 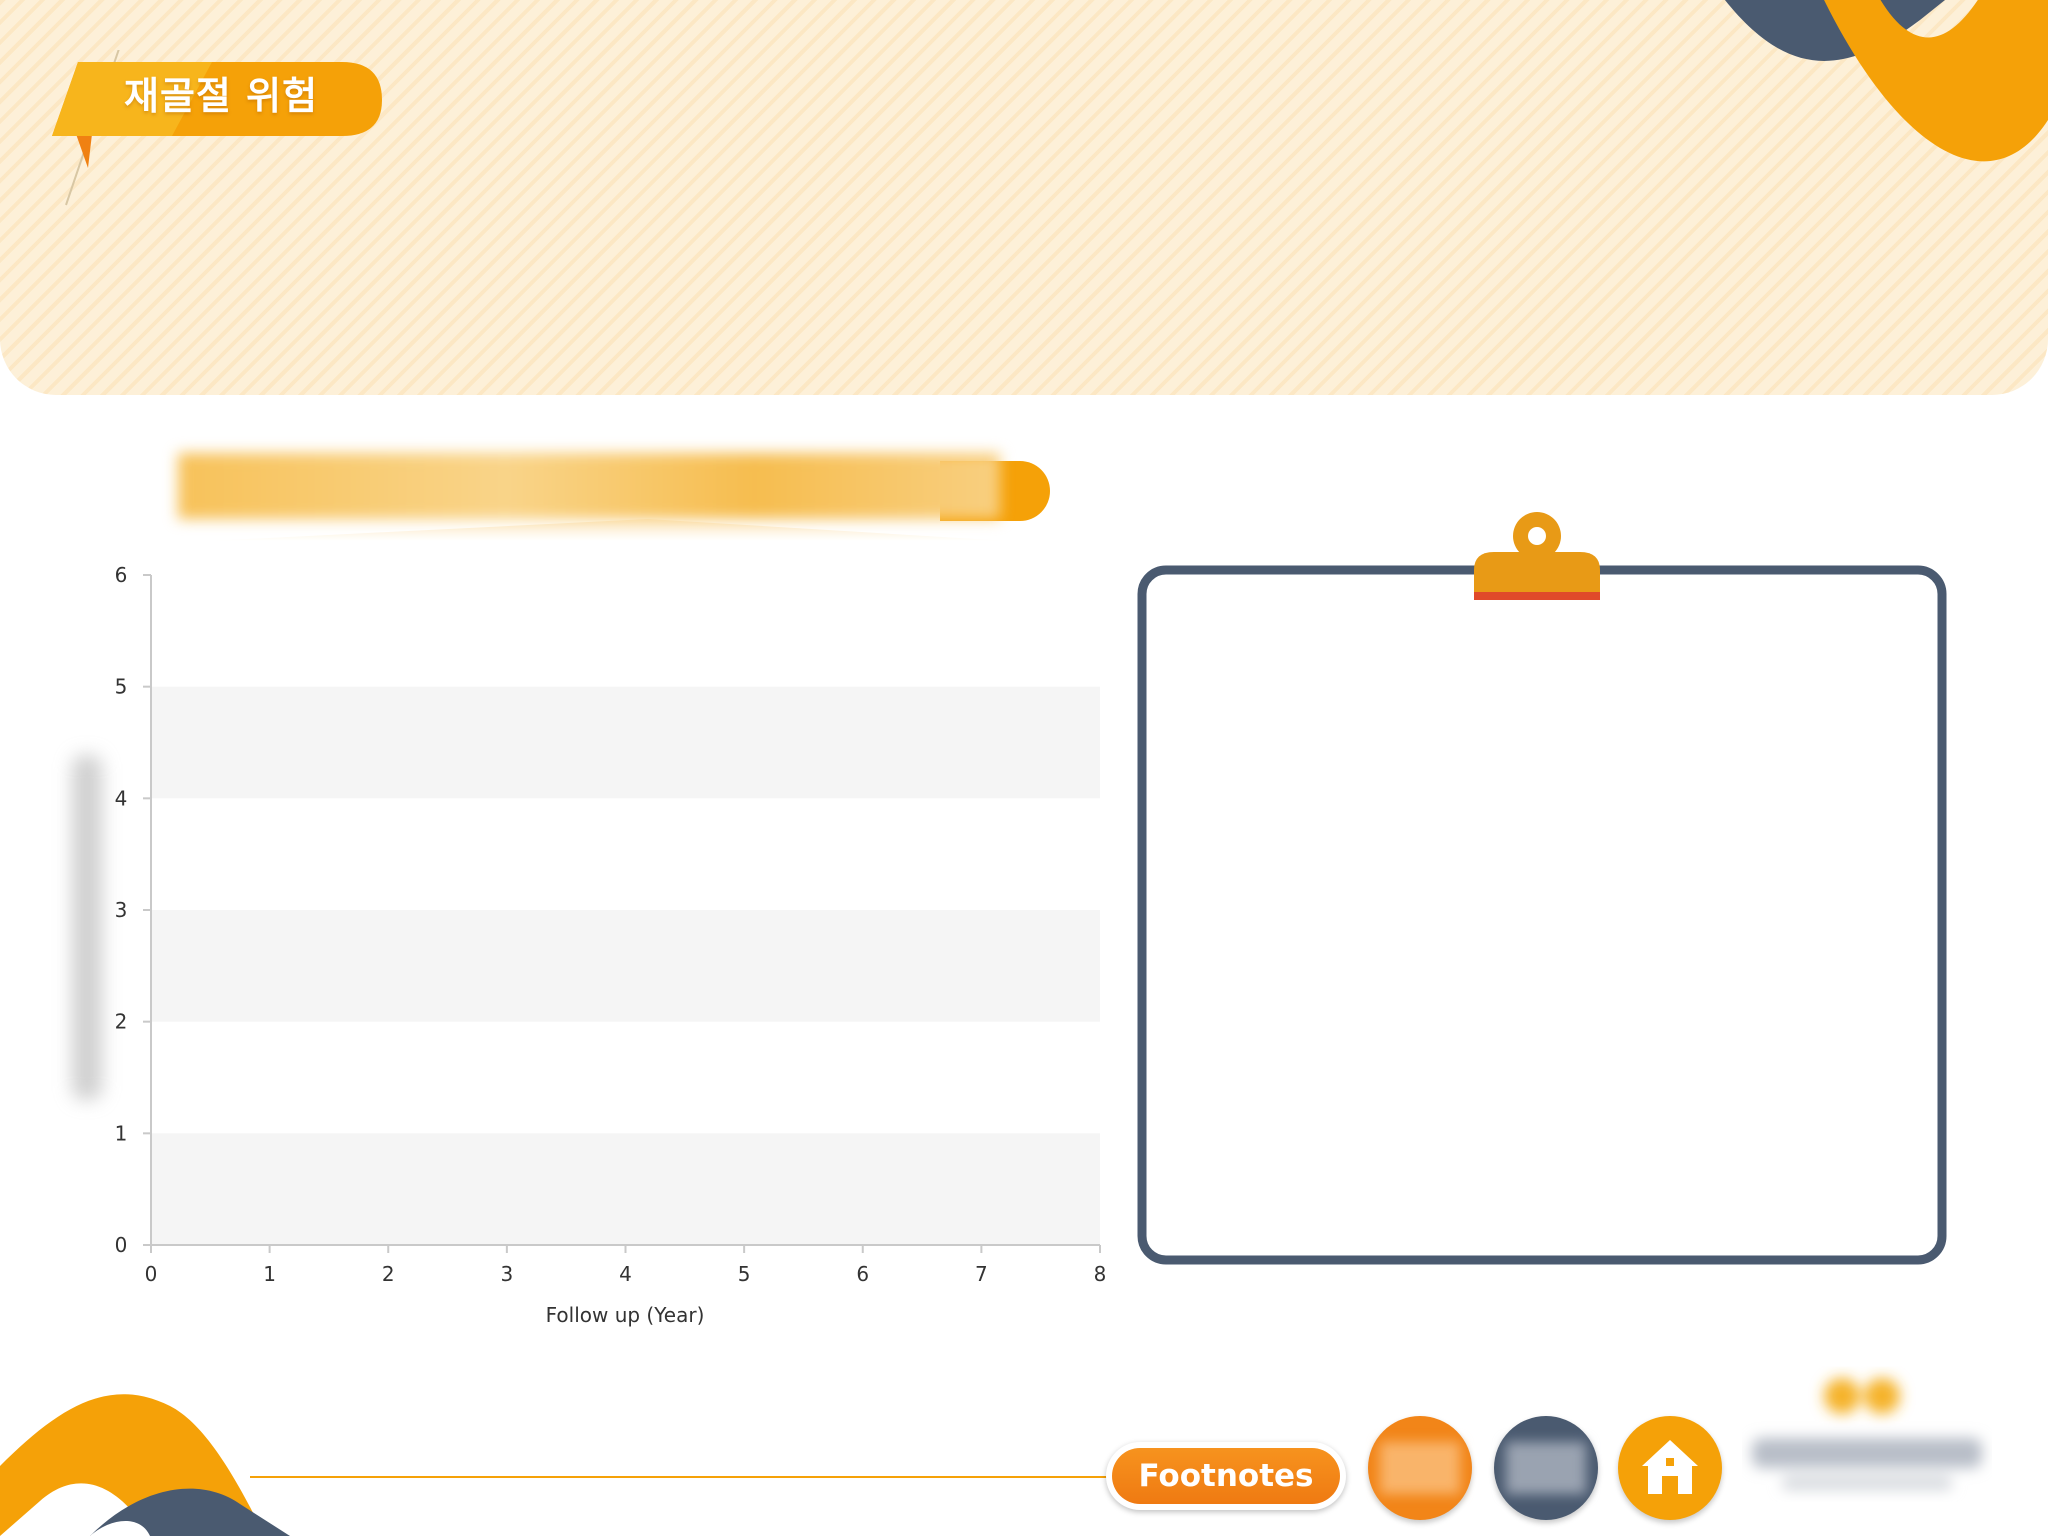 I want to click on top-right-decoration, so click(x=1886, y=81).